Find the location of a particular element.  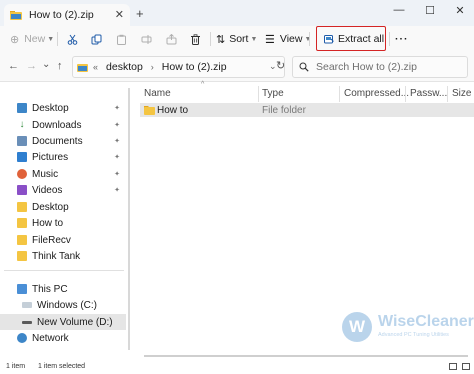

nav-item-think-tank: Think Tank is located at coordinates (63, 256).